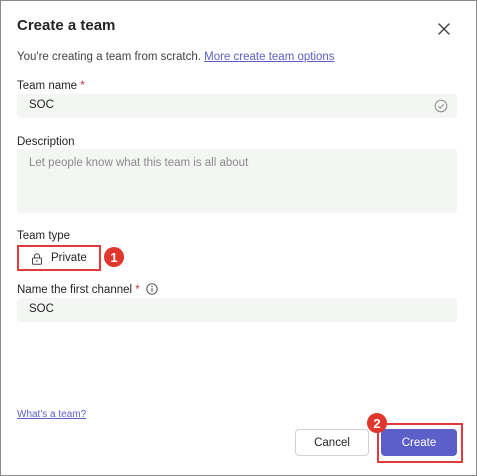  I want to click on team-type-dropdown: Private, so click(59, 258).